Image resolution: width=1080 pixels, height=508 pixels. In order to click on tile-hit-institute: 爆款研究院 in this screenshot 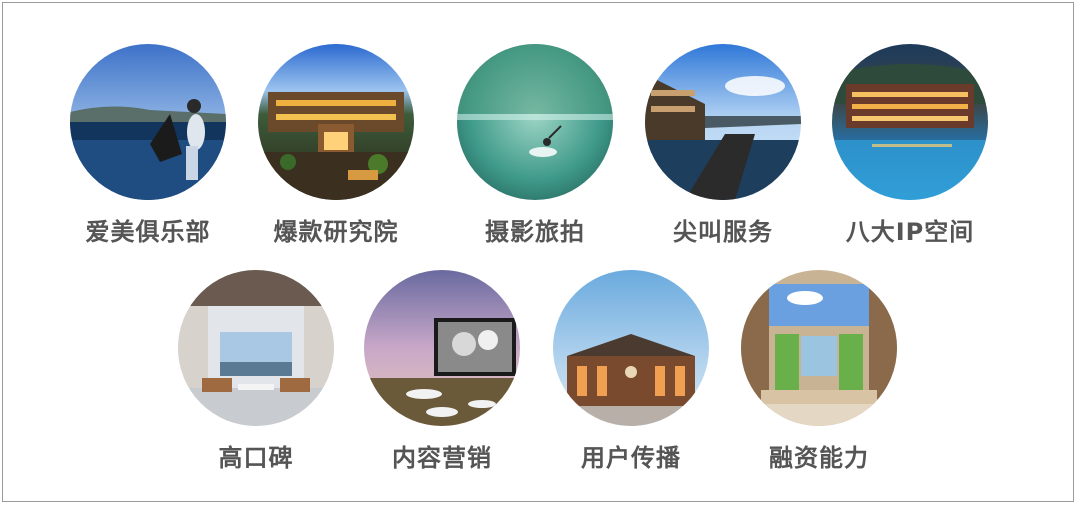, I will do `click(336, 154)`.